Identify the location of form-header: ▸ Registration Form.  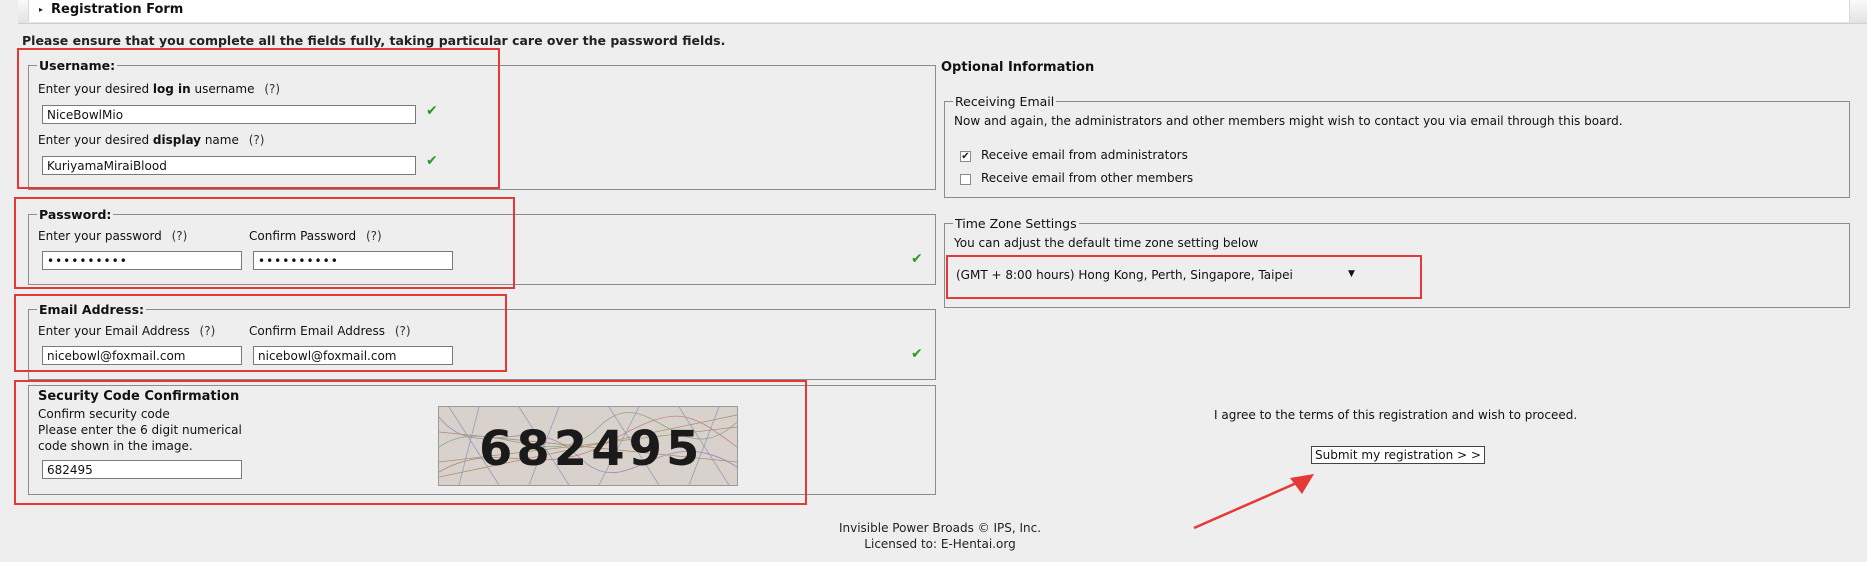
(939, 11).